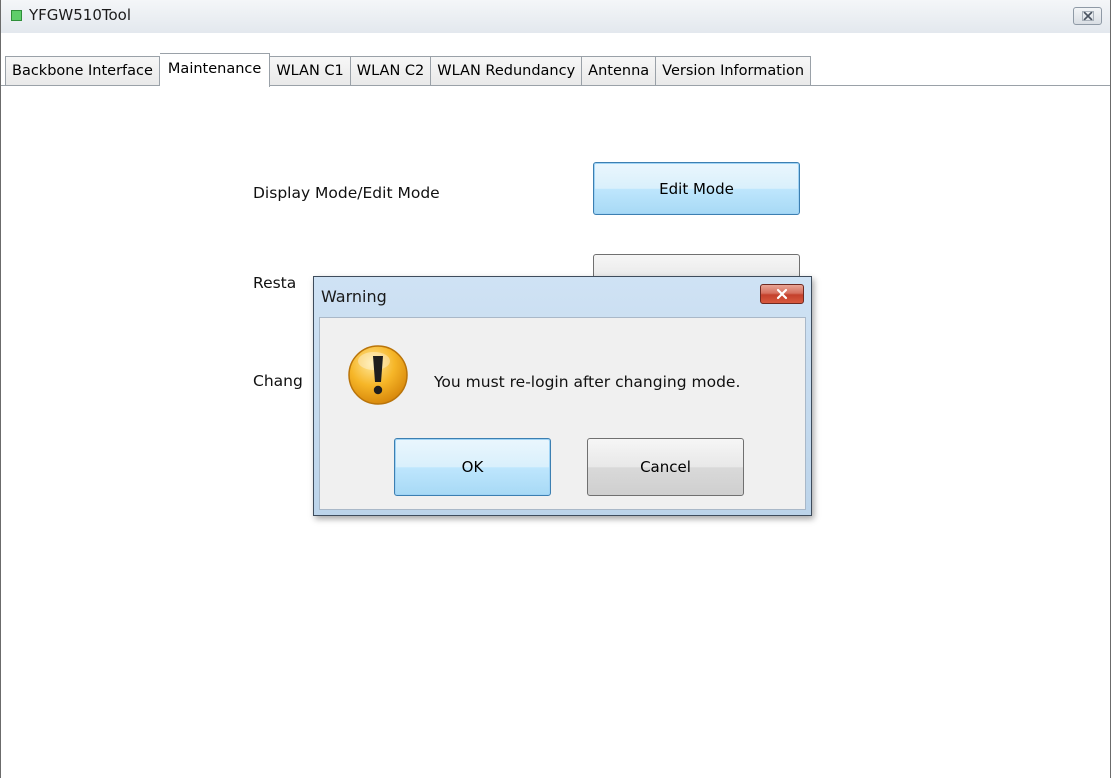  I want to click on tab-version-information: Version Information, so click(734, 71).